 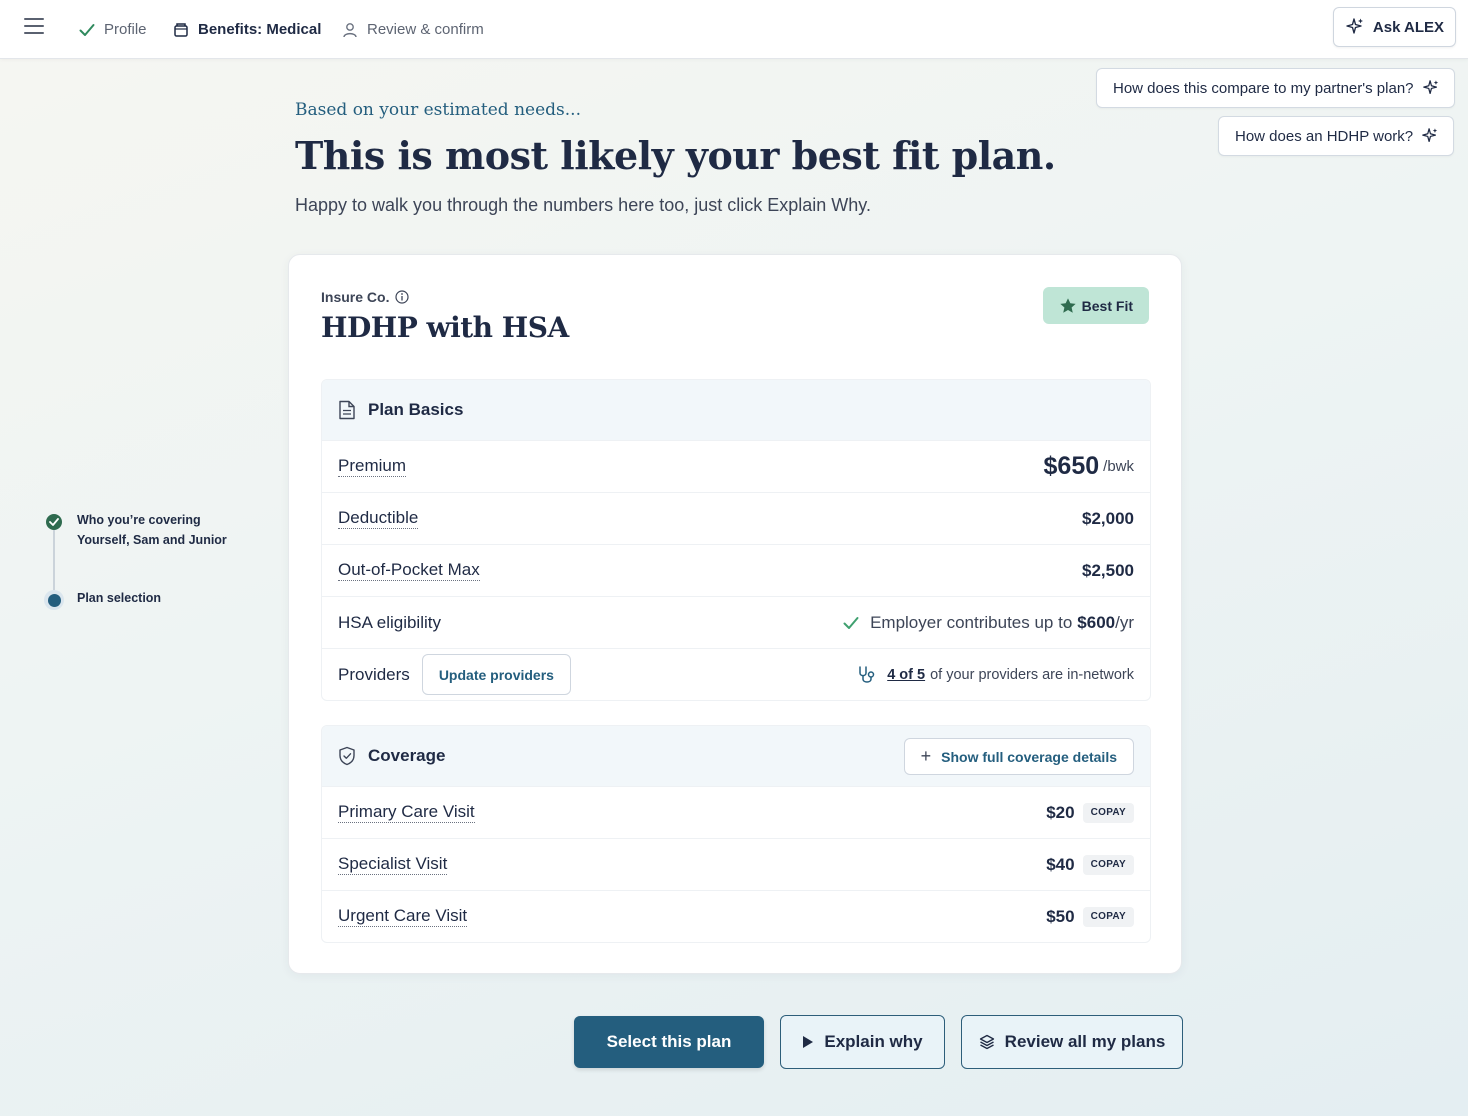 What do you see at coordinates (347, 756) in the screenshot?
I see `shield-icon` at bounding box center [347, 756].